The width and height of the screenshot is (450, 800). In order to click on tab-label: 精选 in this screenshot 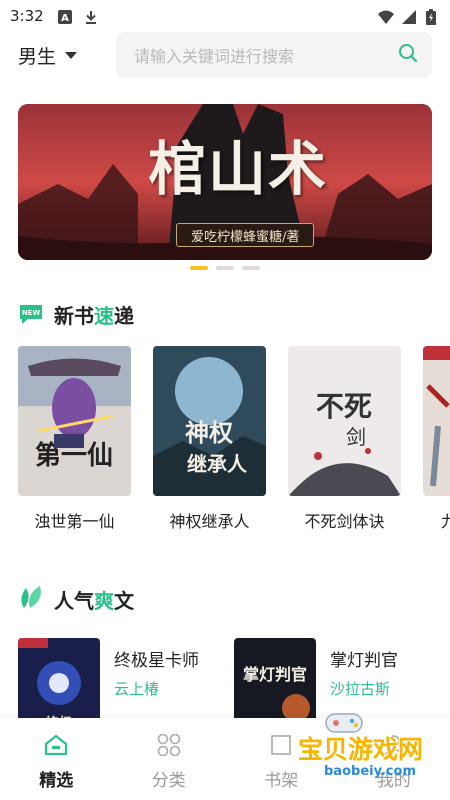, I will do `click(56, 781)`.